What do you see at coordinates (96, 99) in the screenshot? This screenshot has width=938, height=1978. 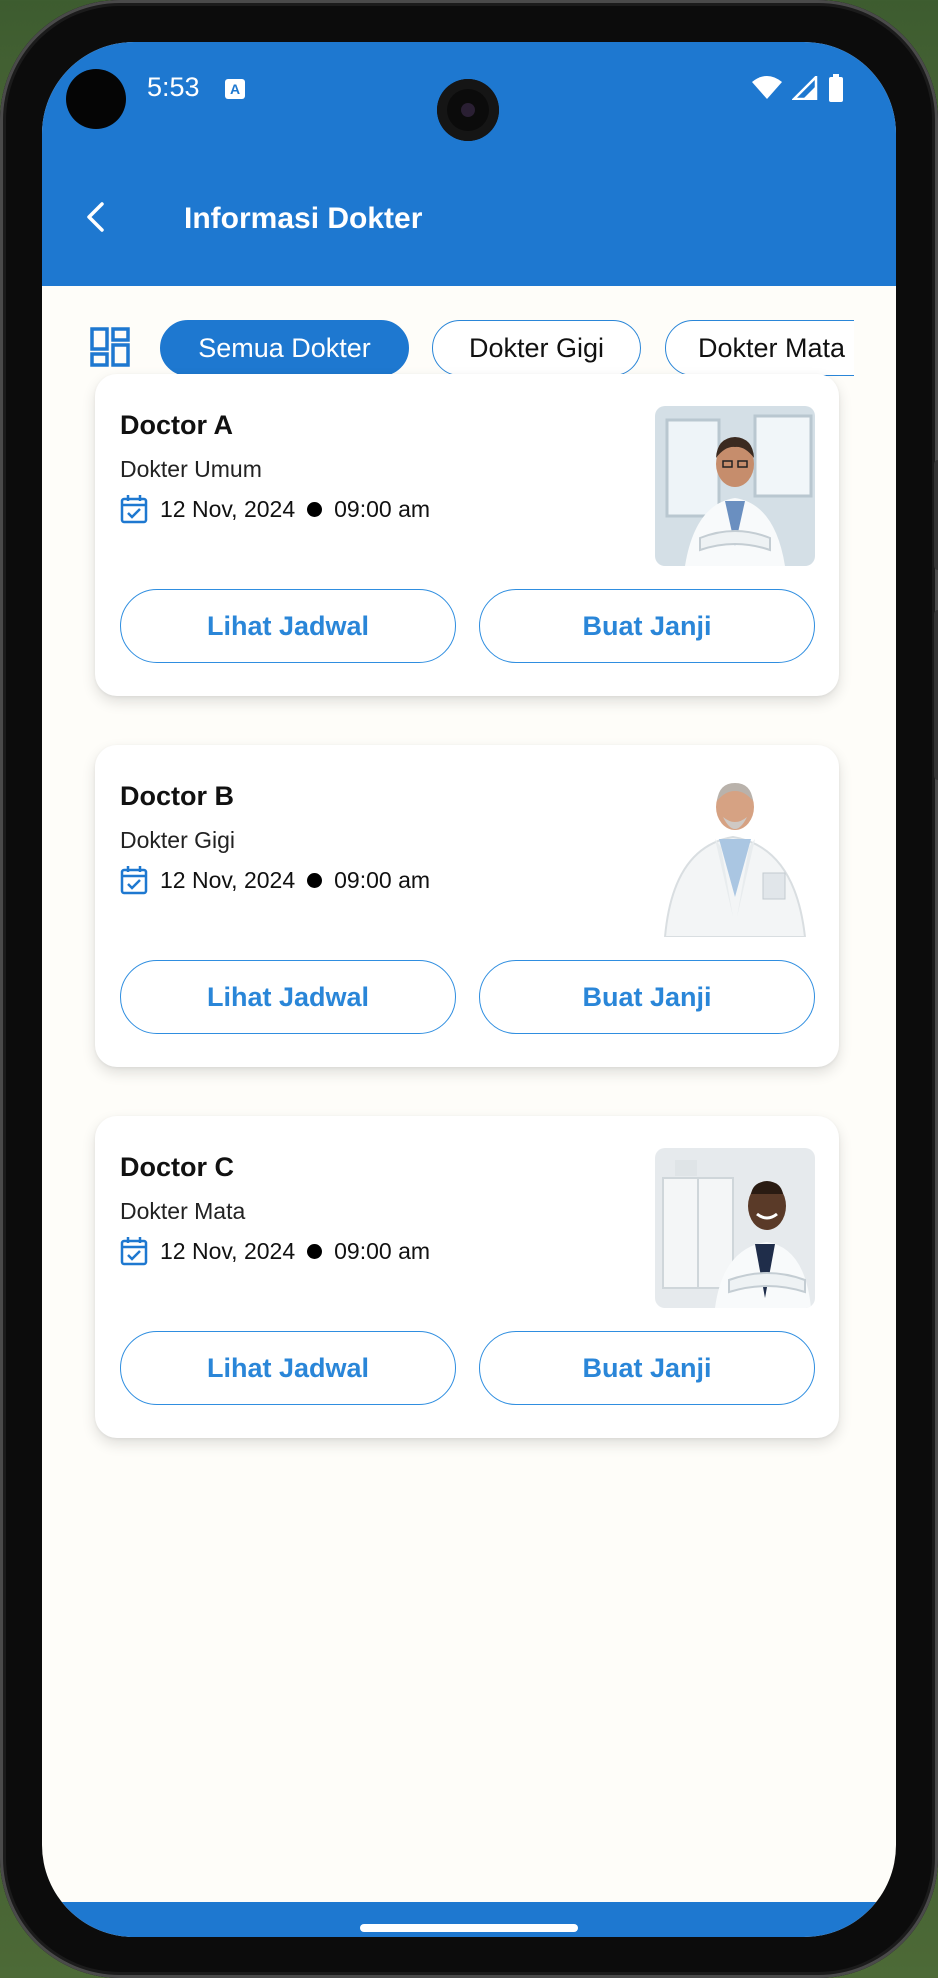 I see `punch-hole` at bounding box center [96, 99].